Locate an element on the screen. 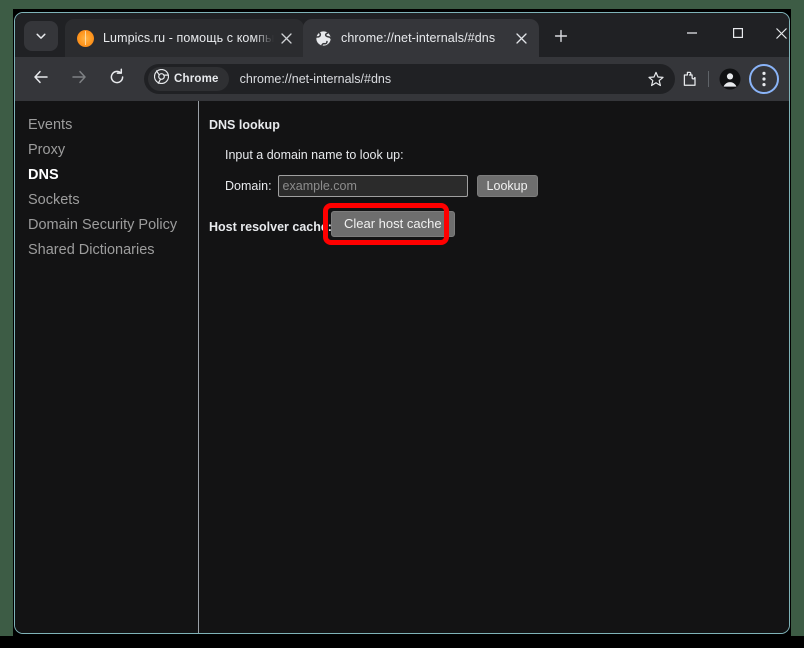  tab-title: Lumpics.ru - помощь с компьютером is located at coordinates (188, 38).